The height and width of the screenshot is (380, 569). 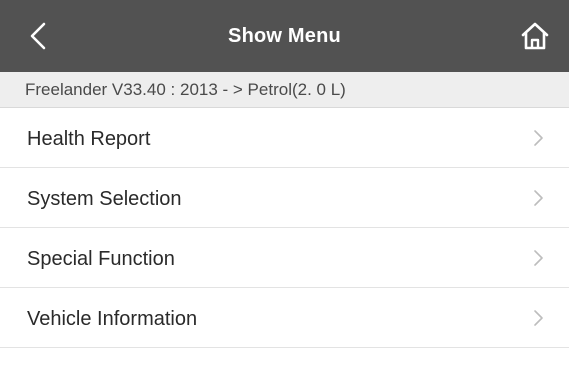 What do you see at coordinates (104, 199) in the screenshot?
I see `menu-item-label: System Selection` at bounding box center [104, 199].